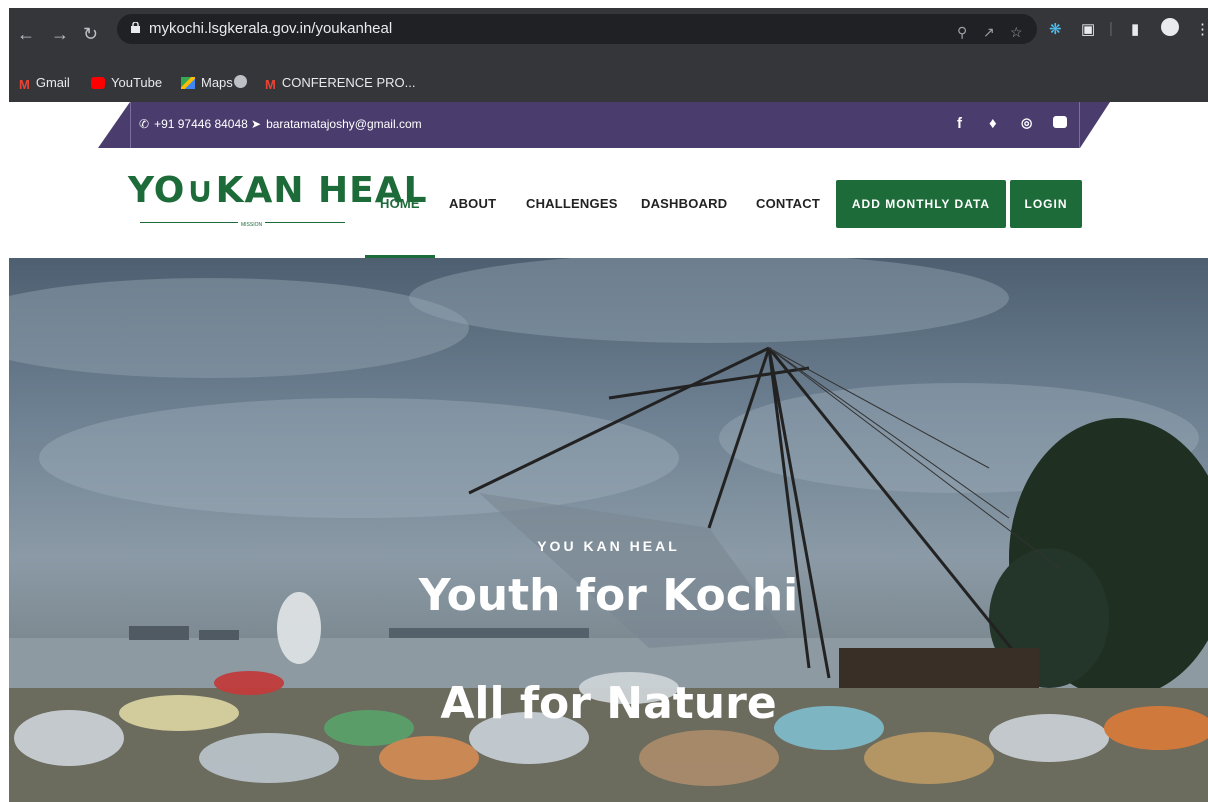 The width and height of the screenshot is (1208, 802). What do you see at coordinates (193, 124) in the screenshot?
I see `phone-contact: ✆ +91 97446 84048` at bounding box center [193, 124].